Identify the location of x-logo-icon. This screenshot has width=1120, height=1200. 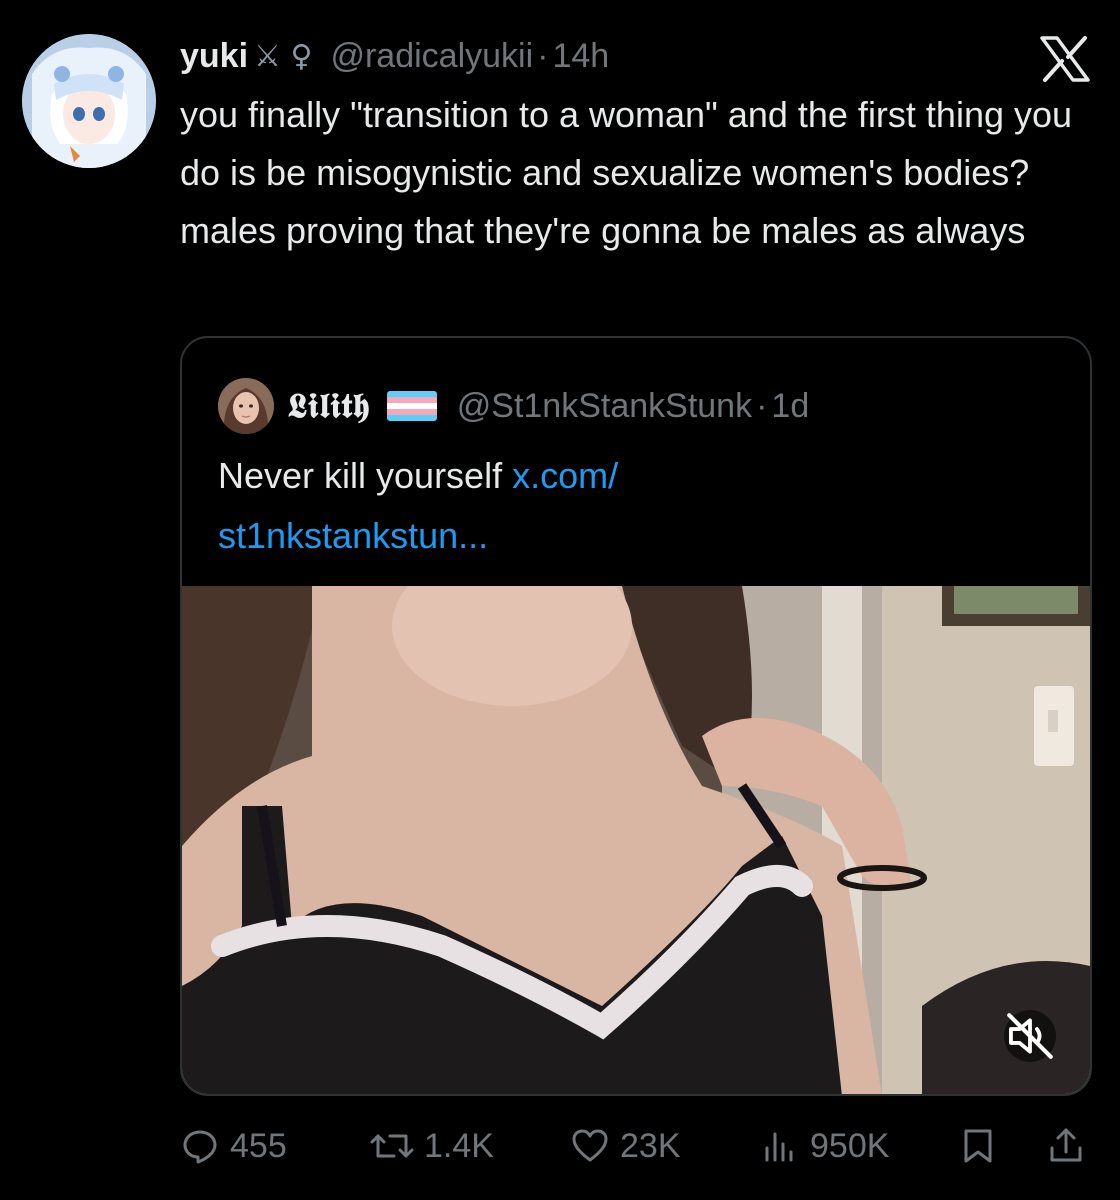
(1065, 59).